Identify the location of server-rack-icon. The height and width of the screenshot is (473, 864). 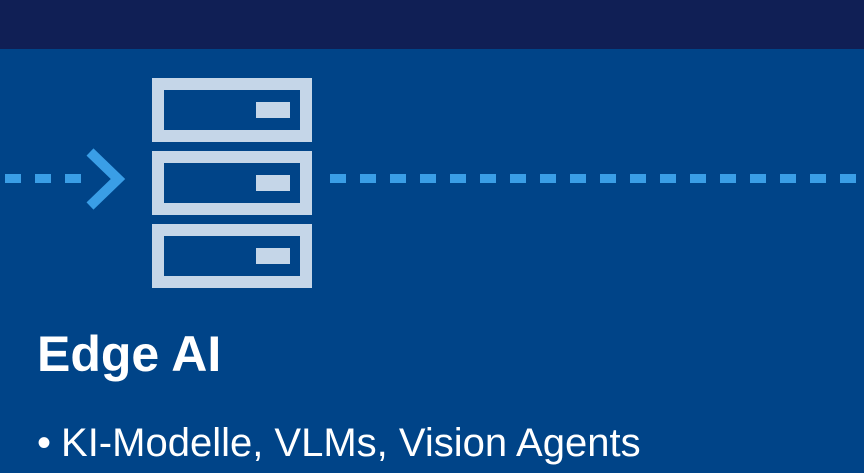
(232, 183).